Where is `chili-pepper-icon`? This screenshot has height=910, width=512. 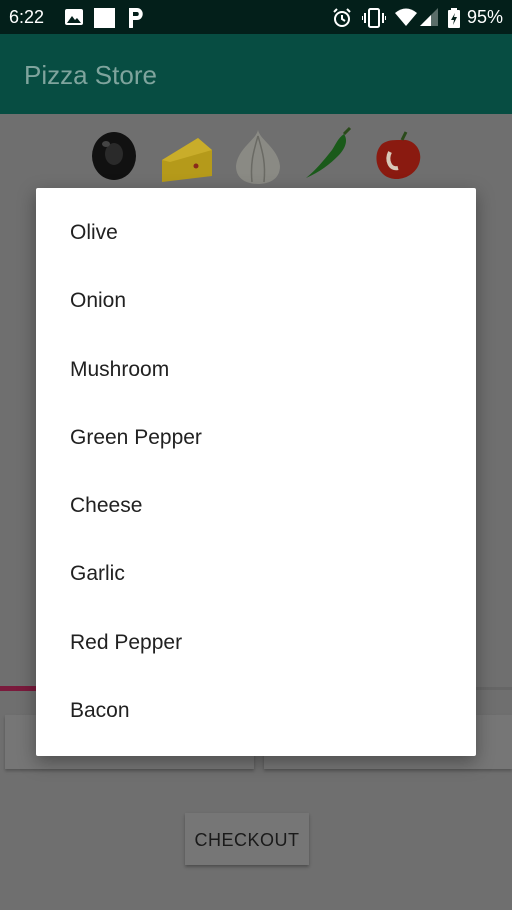 chili-pepper-icon is located at coordinates (328, 156).